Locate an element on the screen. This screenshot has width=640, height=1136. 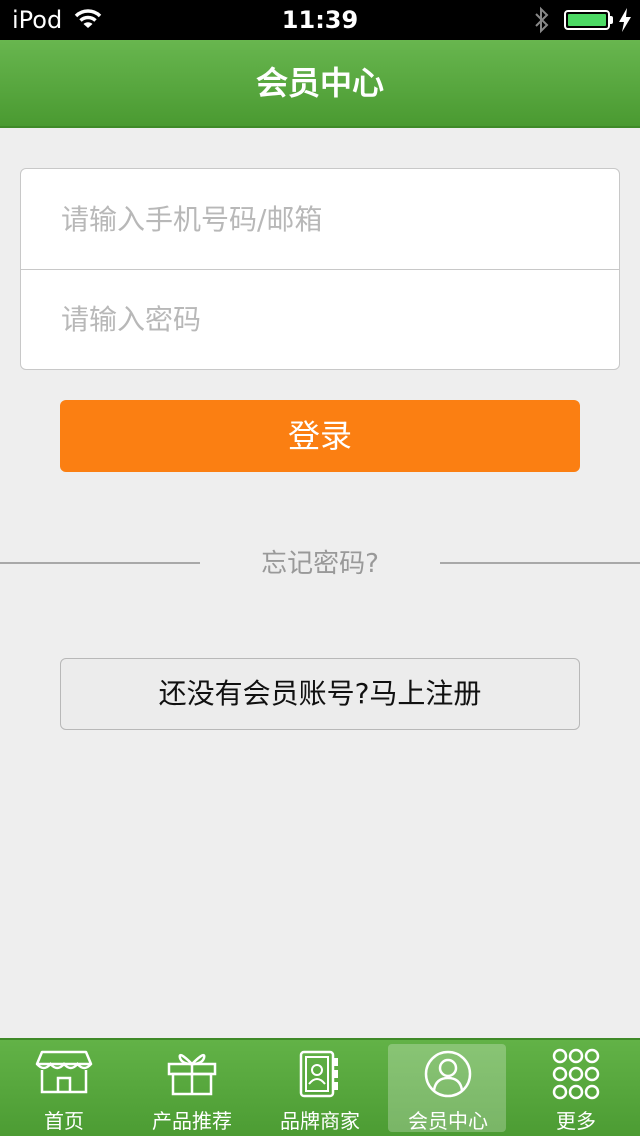
tab-label: 品牌商家 is located at coordinates (320, 1121).